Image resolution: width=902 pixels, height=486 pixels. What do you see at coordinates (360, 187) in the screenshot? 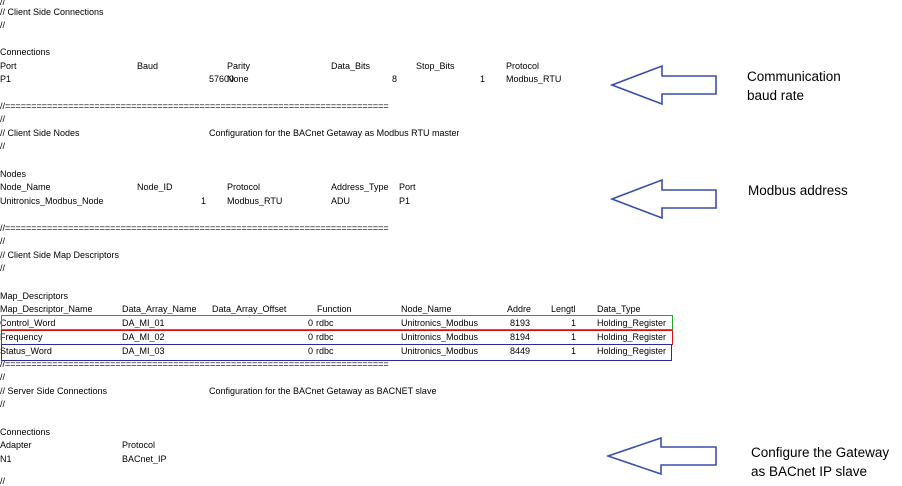
I see `header-address-type: Address_Type` at bounding box center [360, 187].